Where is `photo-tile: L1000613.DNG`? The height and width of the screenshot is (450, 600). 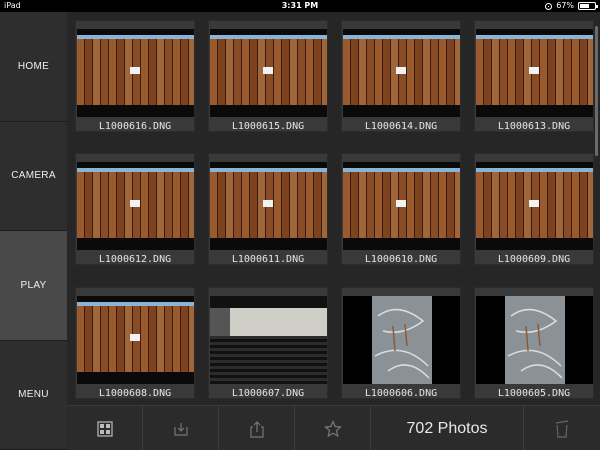 photo-tile: L1000613.DNG is located at coordinates (534, 76).